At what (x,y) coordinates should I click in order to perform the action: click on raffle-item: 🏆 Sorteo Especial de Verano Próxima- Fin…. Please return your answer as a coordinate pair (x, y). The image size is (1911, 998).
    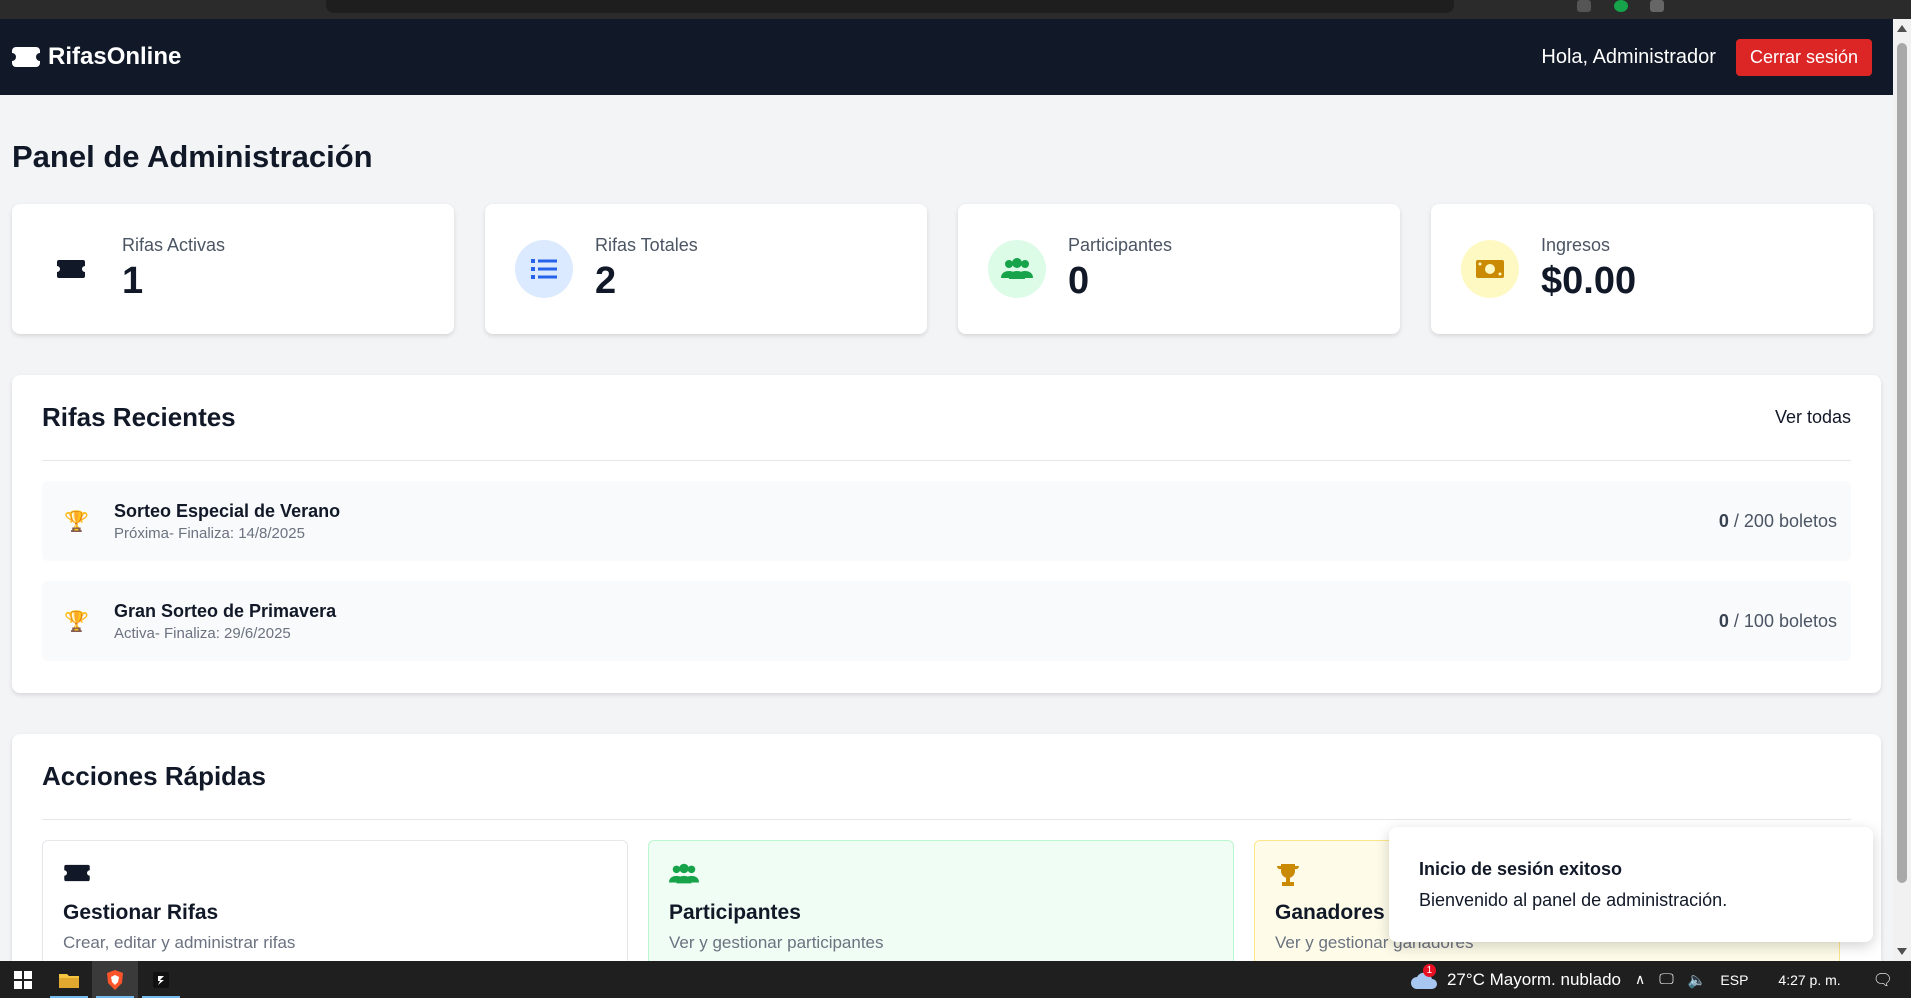
    Looking at the image, I should click on (946, 521).